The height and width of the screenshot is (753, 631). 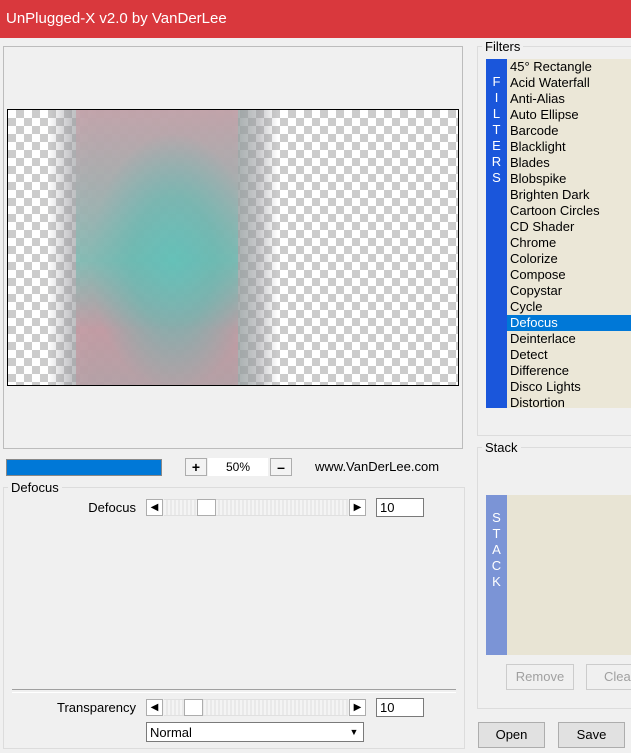 I want to click on stack-side-letter: C, so click(x=496, y=565).